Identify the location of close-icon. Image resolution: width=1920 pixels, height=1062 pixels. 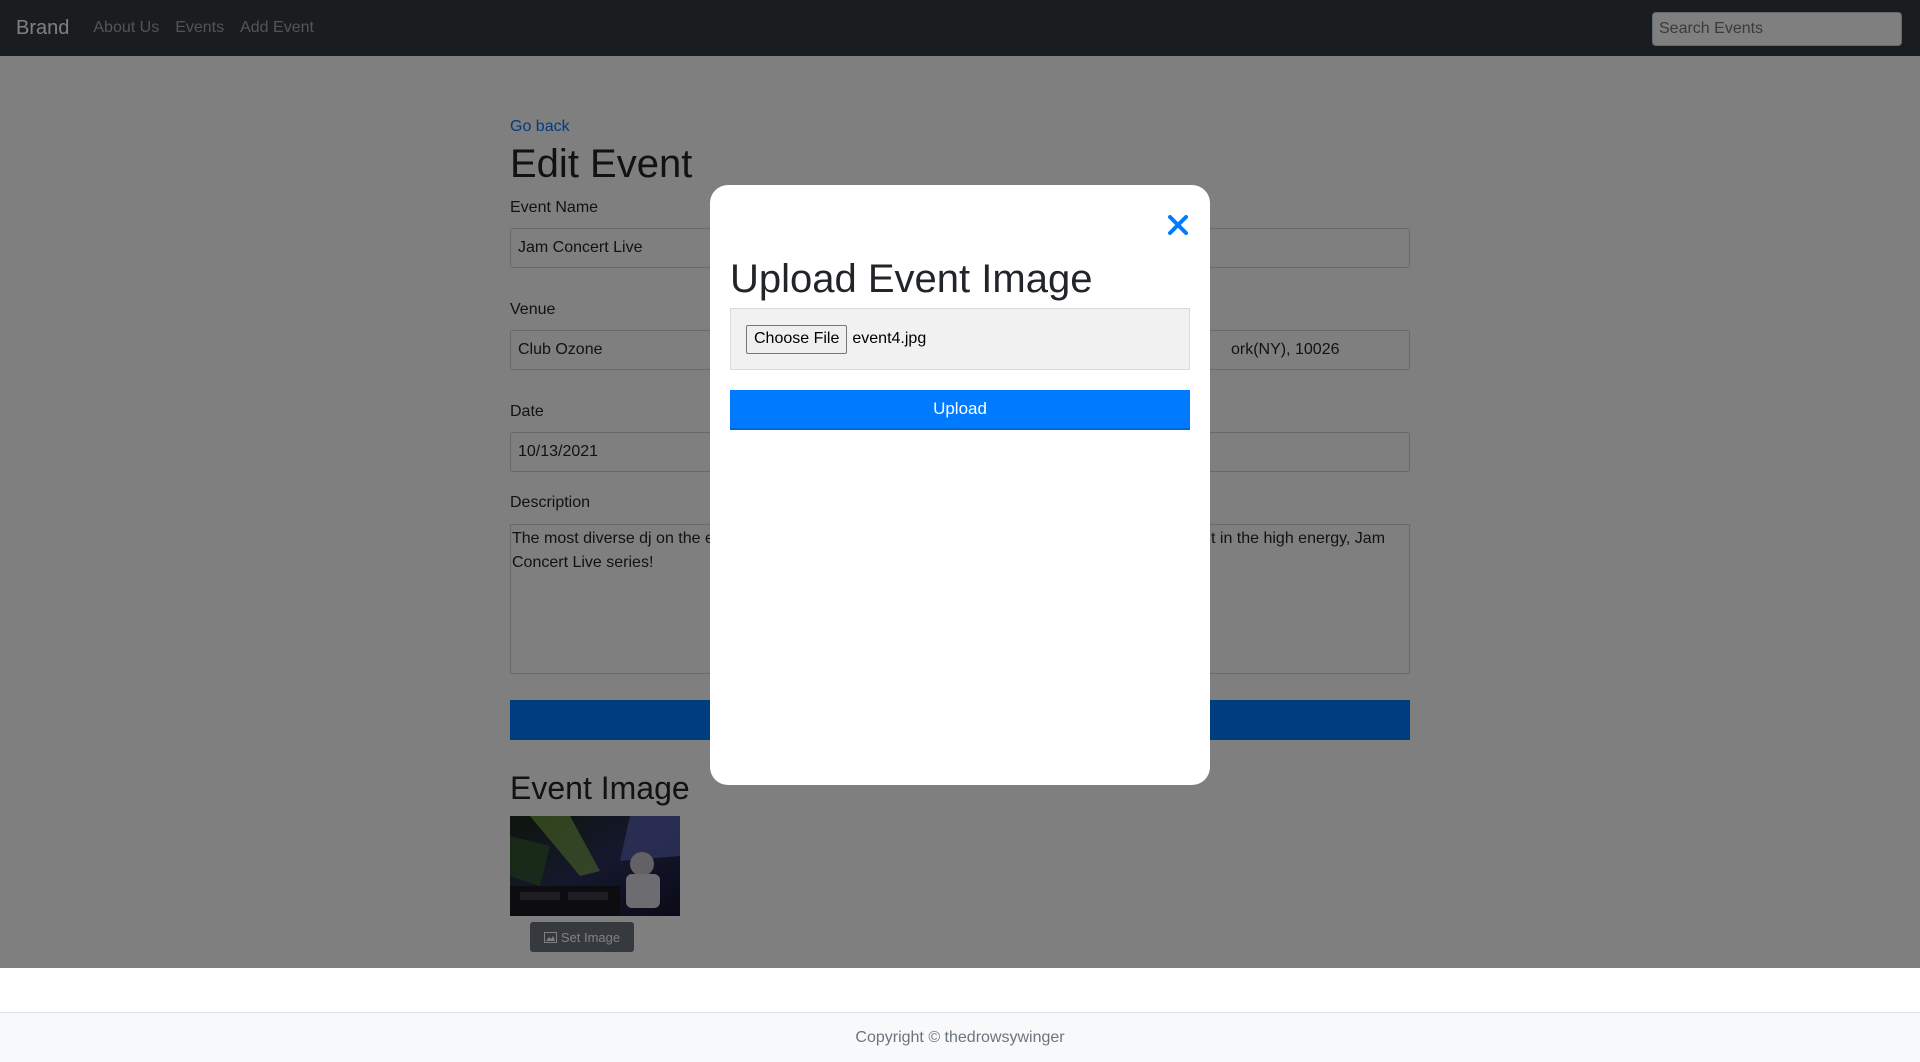
(1178, 225).